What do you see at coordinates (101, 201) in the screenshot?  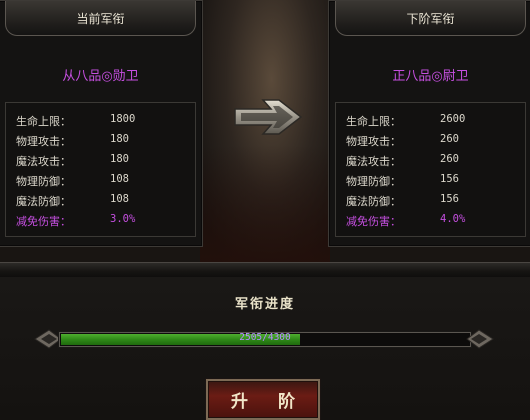 I see `stat-row-magic-def: 魔法防御： 108` at bounding box center [101, 201].